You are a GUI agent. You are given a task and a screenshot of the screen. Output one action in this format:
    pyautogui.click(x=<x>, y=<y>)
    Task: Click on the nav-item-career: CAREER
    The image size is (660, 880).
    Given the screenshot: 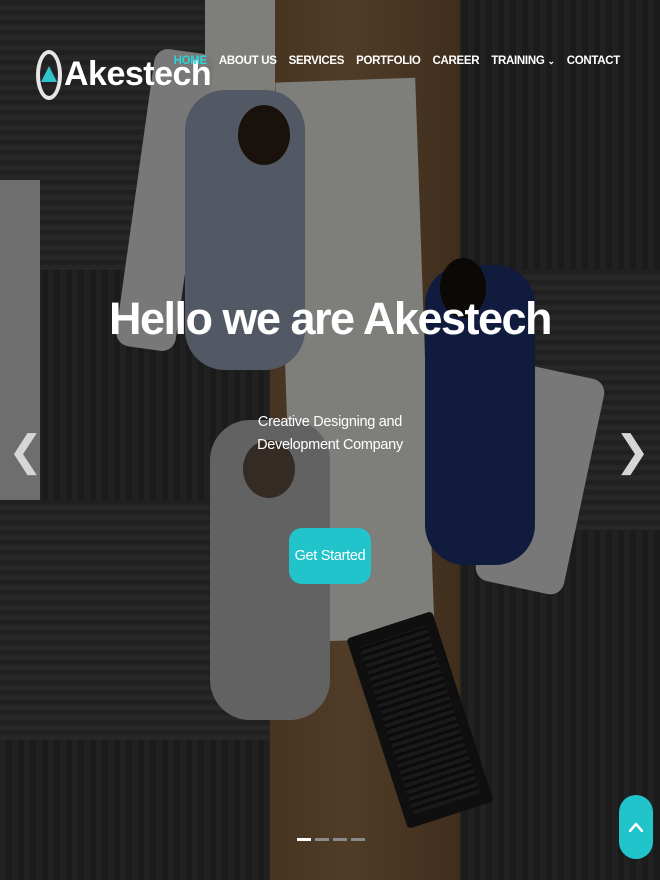 What is the action you would take?
    pyautogui.click(x=456, y=61)
    